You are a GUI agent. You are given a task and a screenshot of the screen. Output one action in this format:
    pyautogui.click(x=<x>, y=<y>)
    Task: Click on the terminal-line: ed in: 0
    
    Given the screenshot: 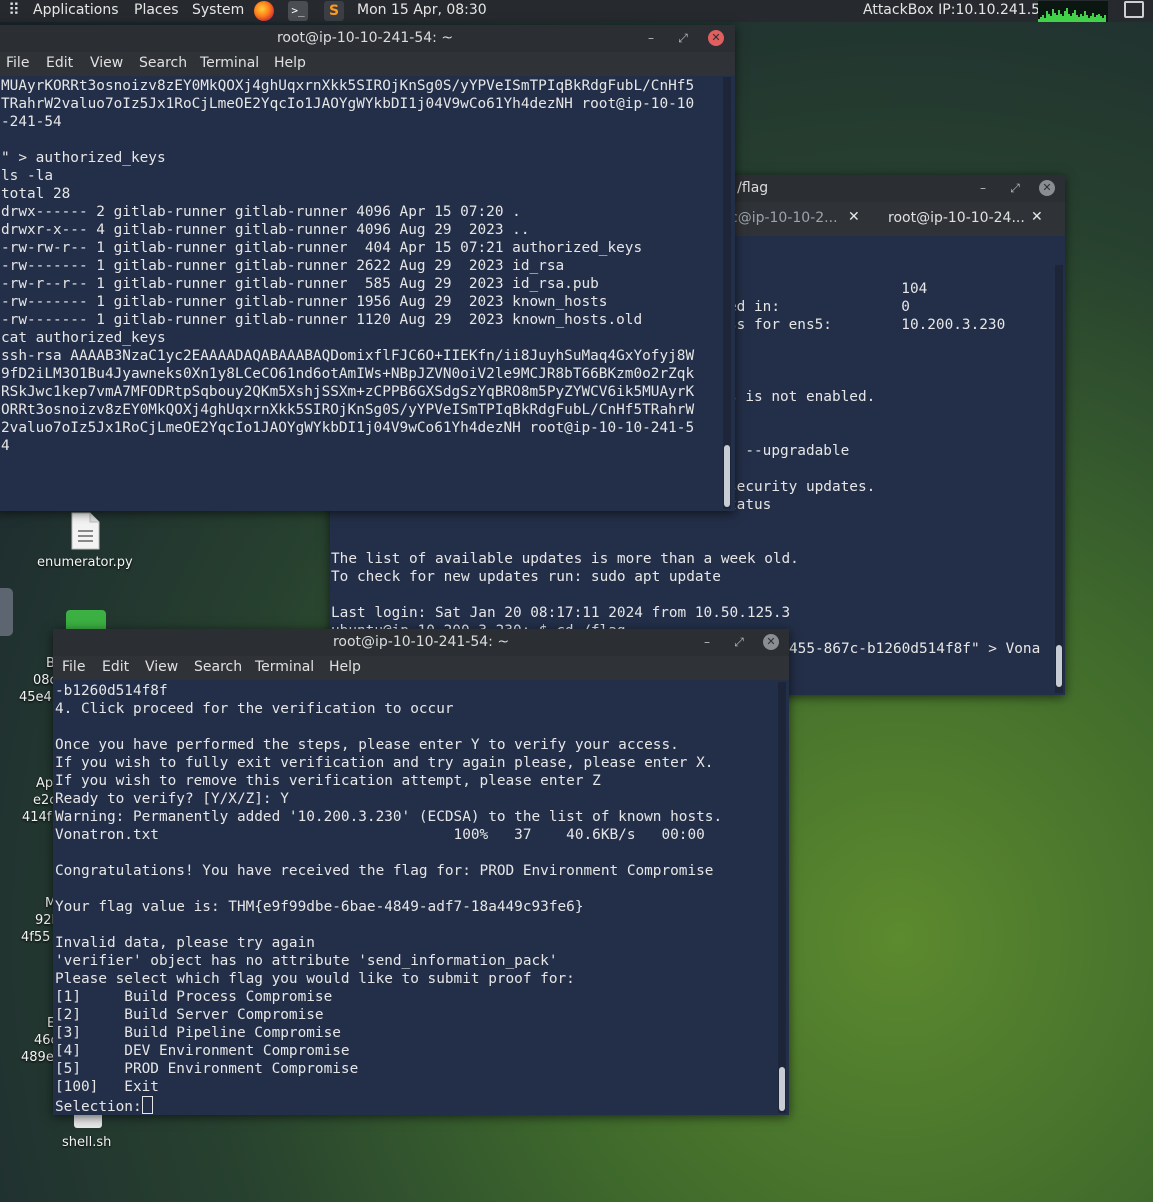 What is the action you would take?
    pyautogui.click(x=819, y=307)
    